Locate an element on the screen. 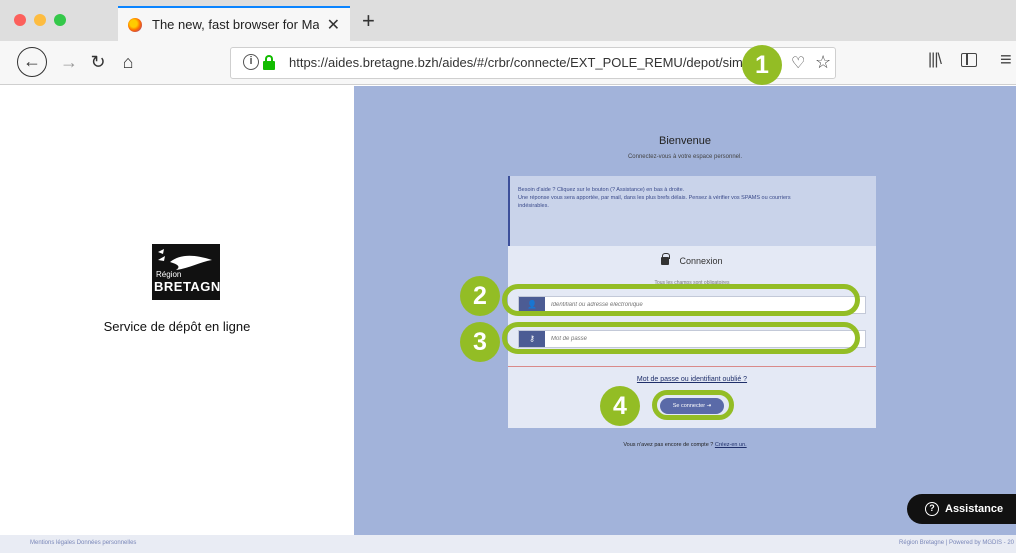  signup-text: Vous n'avez pas encore de compte ? is located at coordinates (668, 445).